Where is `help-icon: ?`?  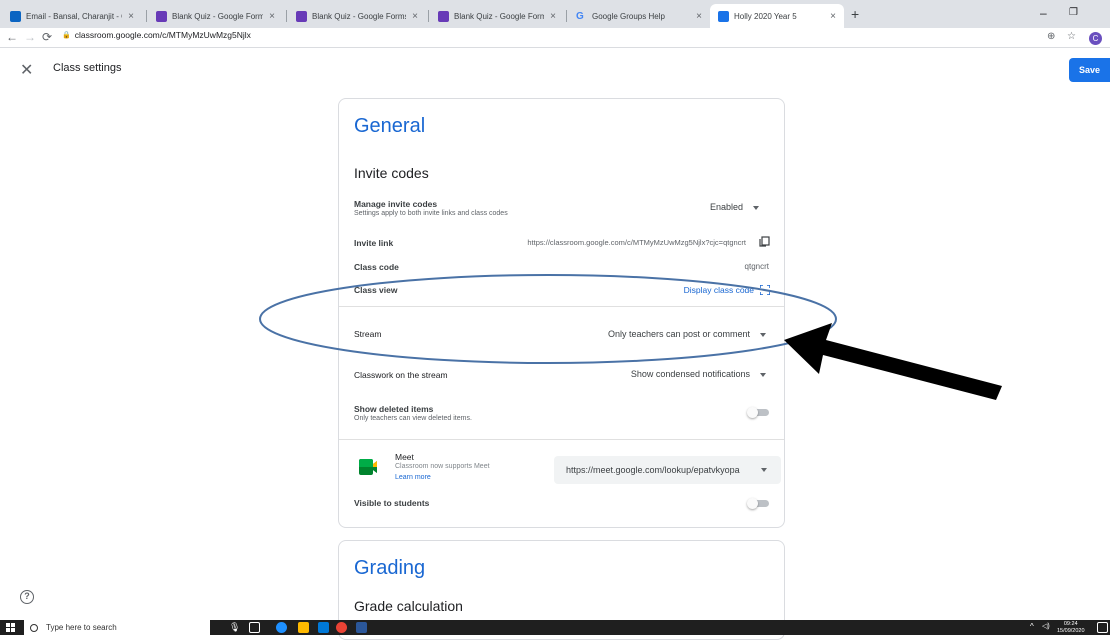
help-icon: ? is located at coordinates (27, 597).